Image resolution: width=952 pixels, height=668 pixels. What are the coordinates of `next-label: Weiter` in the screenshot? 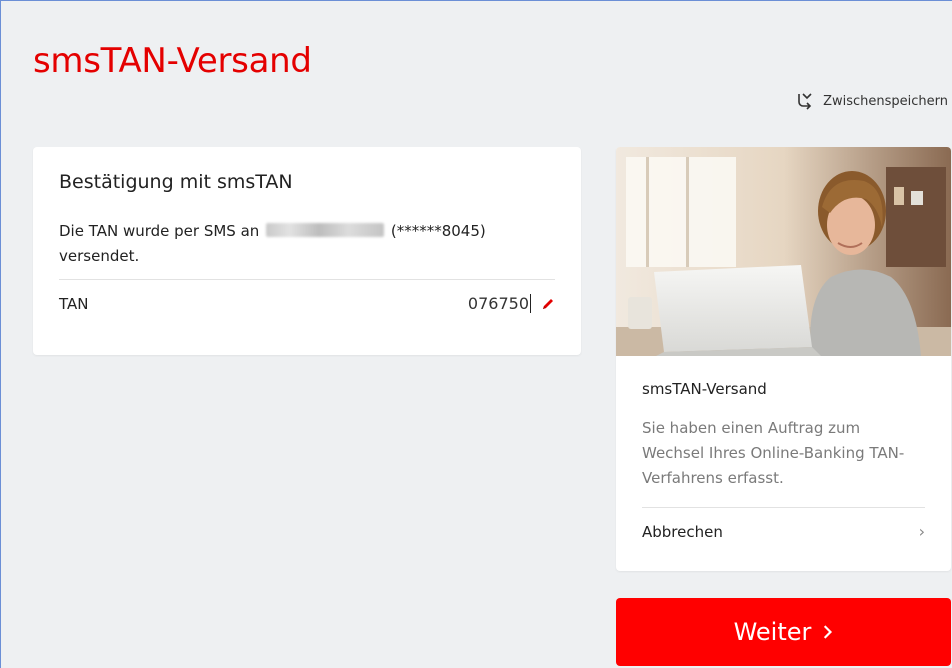 It's located at (772, 632).